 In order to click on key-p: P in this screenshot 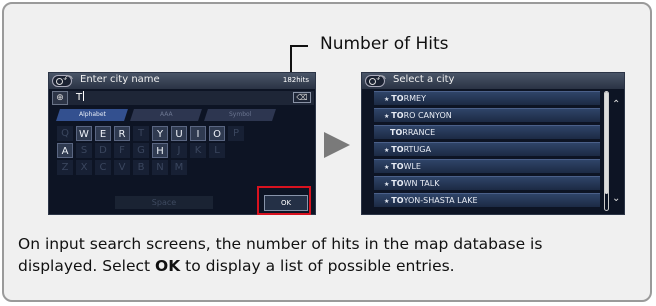, I will do `click(236, 133)`.